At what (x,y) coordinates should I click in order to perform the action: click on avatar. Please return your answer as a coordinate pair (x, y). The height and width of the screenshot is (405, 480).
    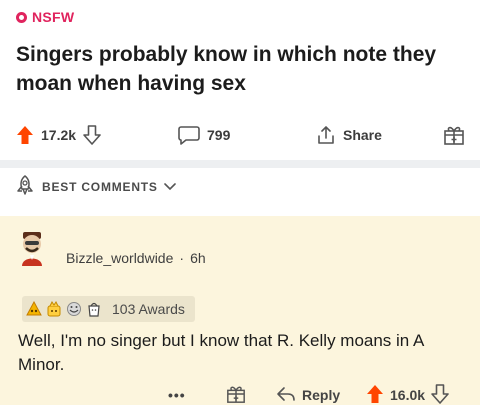
    Looking at the image, I should click on (32, 248).